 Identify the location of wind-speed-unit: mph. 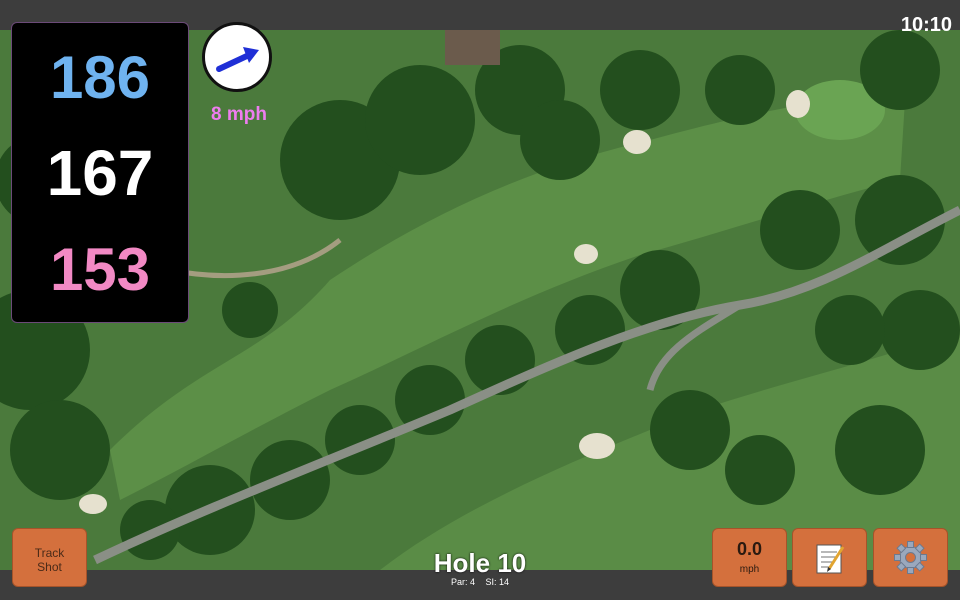
(749, 569).